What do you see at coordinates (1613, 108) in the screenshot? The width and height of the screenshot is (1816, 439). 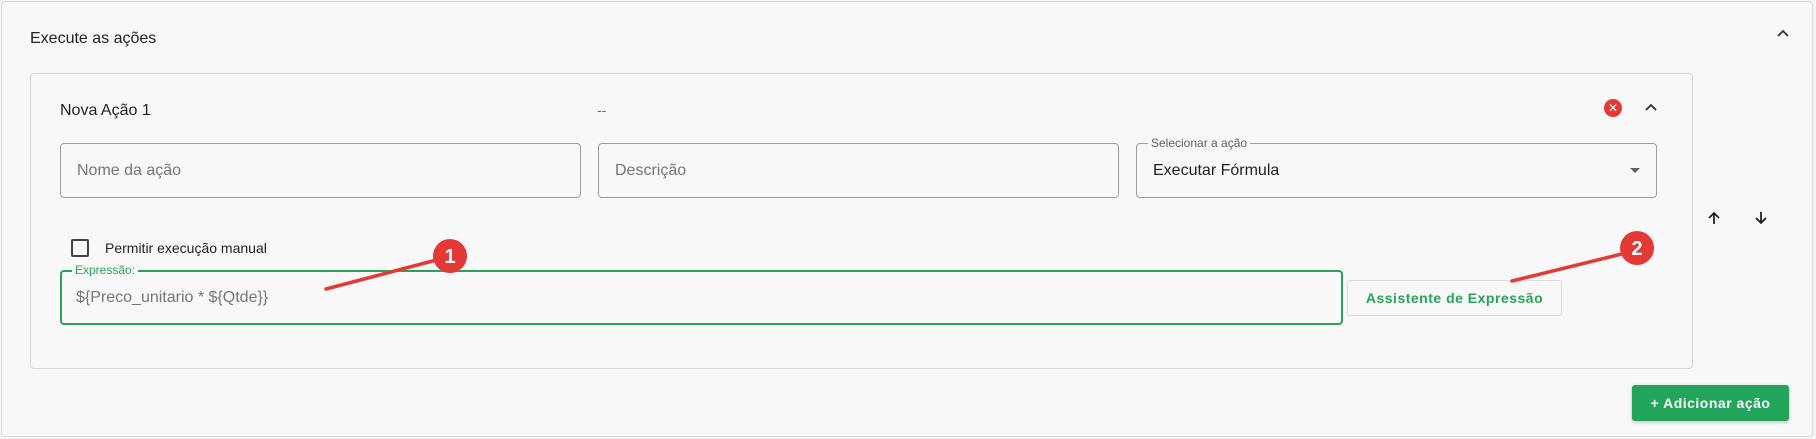 I see `remove-action-icon: ✕` at bounding box center [1613, 108].